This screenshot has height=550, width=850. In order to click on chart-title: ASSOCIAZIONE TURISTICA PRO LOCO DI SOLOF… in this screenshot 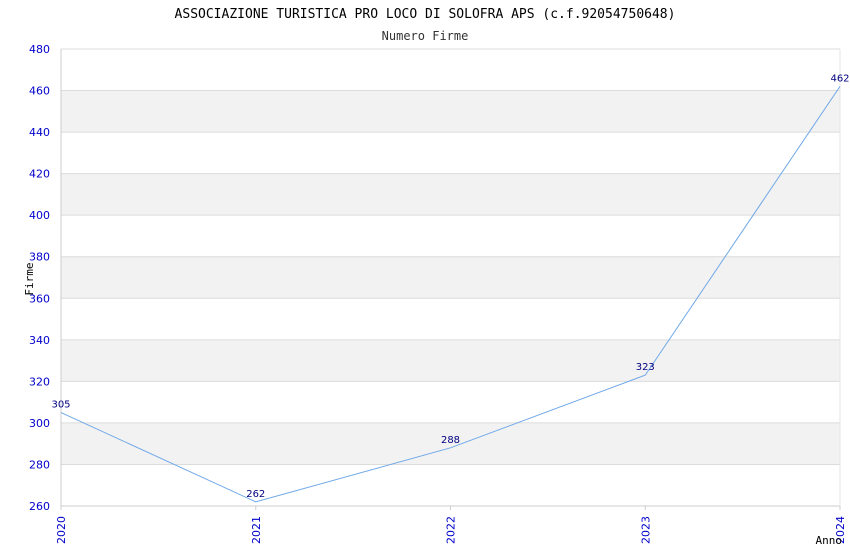, I will do `click(425, 14)`.